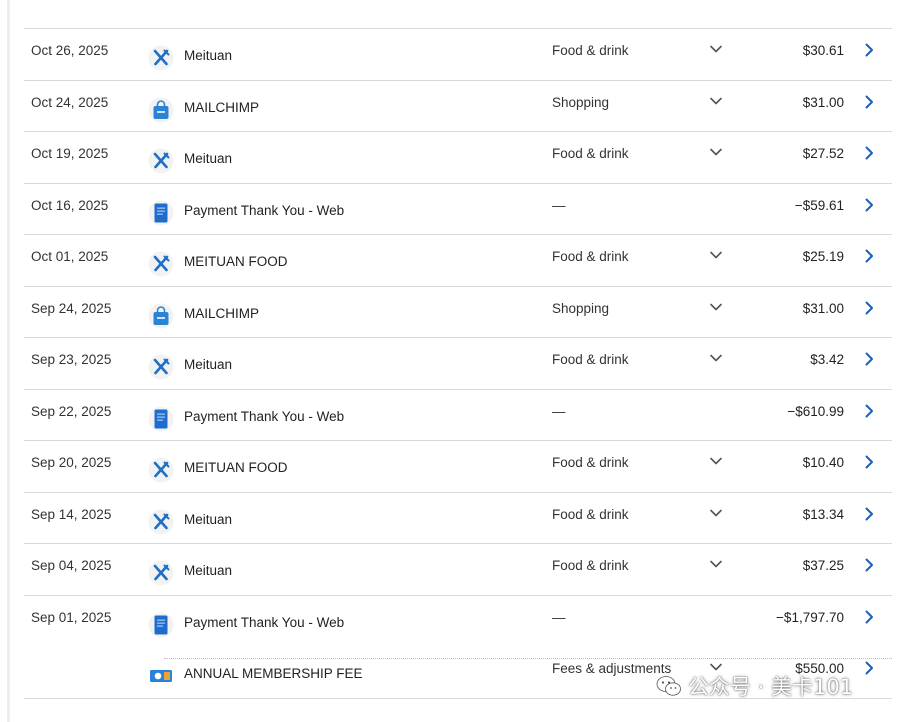  What do you see at coordinates (70, 50) in the screenshot?
I see `transaction-date: Oct 26, 2025` at bounding box center [70, 50].